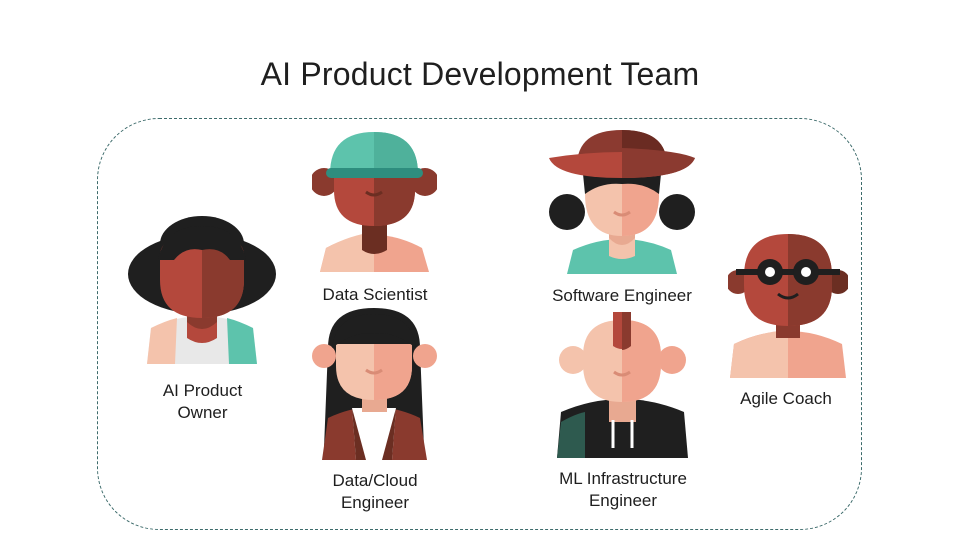 The height and width of the screenshot is (540, 960). Describe the element at coordinates (202, 290) in the screenshot. I see `woman-bun-avatar-icon` at that location.